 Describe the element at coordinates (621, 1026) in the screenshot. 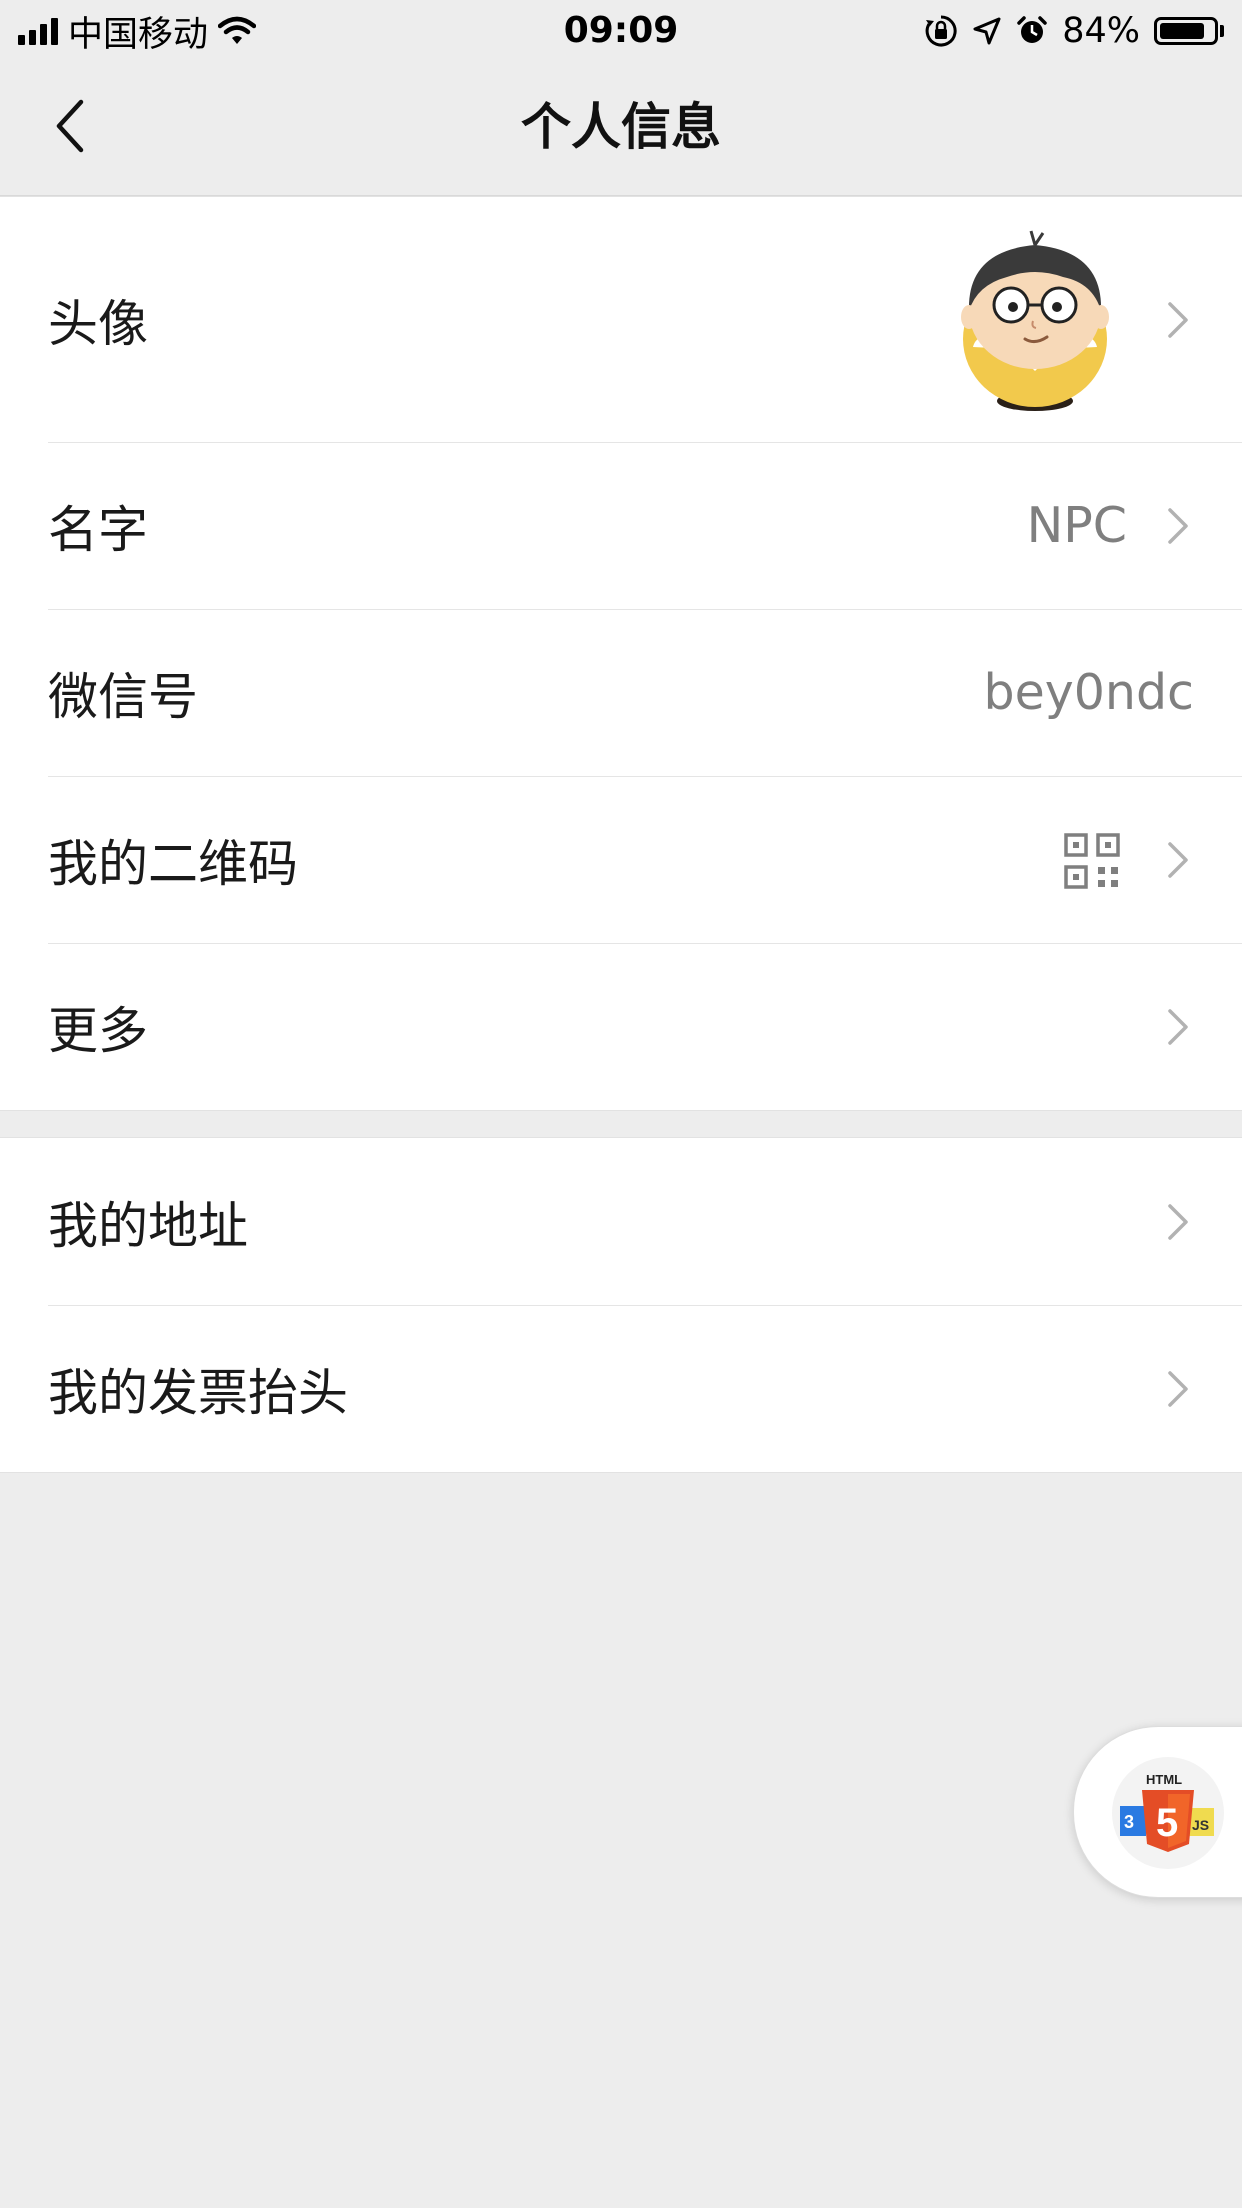

I see `more-row: 更多` at that location.